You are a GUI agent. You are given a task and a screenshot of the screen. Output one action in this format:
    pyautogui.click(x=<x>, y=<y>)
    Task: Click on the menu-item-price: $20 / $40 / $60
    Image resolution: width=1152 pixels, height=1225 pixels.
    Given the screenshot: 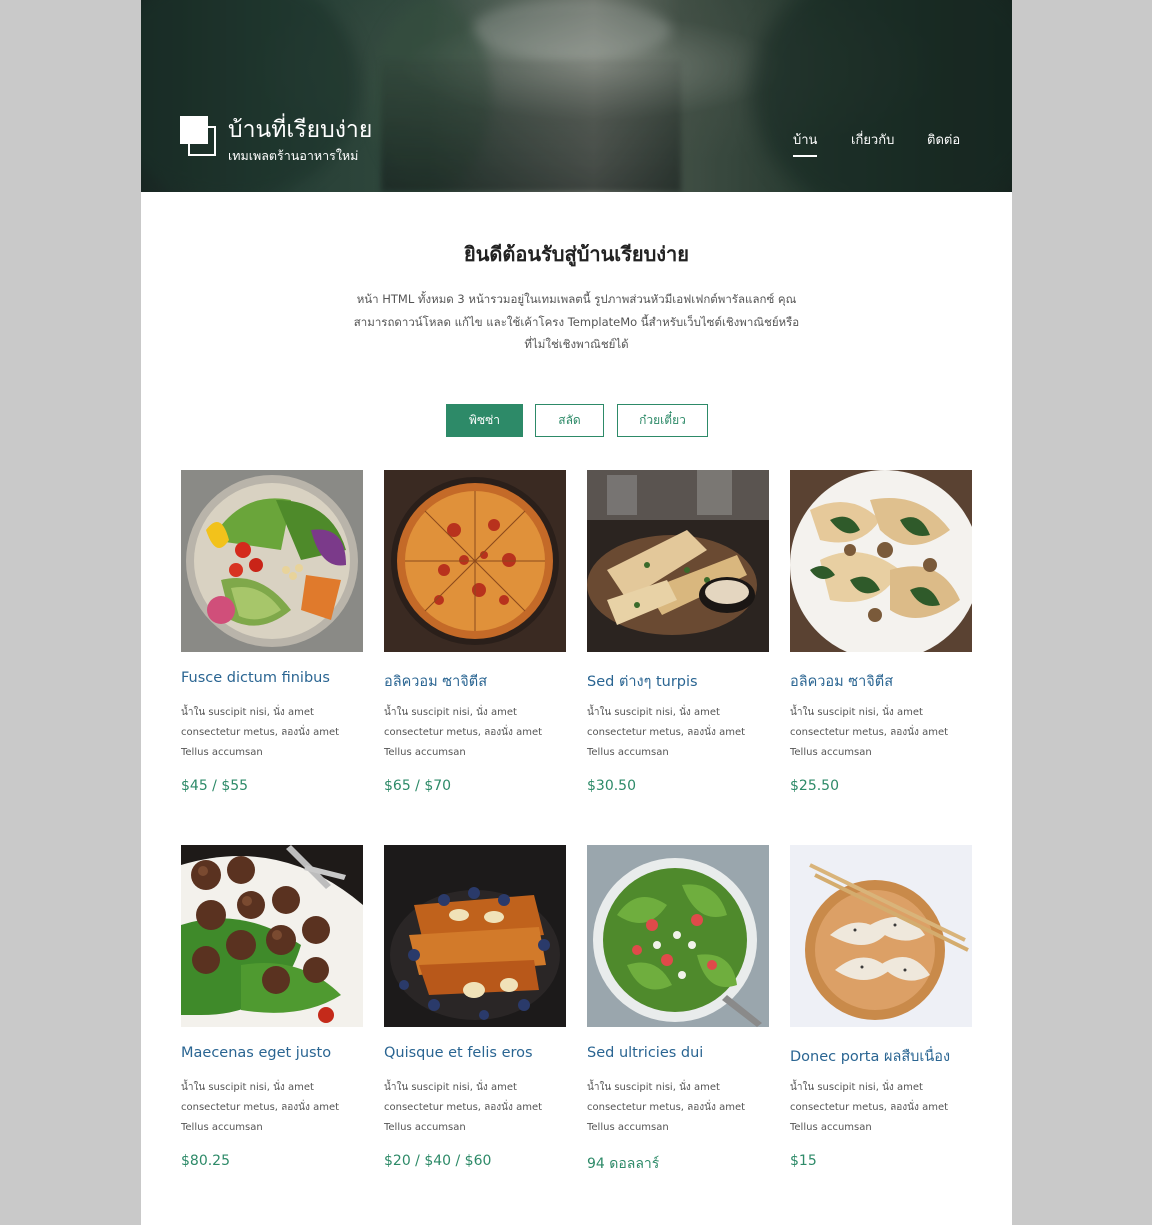 What is the action you would take?
    pyautogui.click(x=438, y=1161)
    